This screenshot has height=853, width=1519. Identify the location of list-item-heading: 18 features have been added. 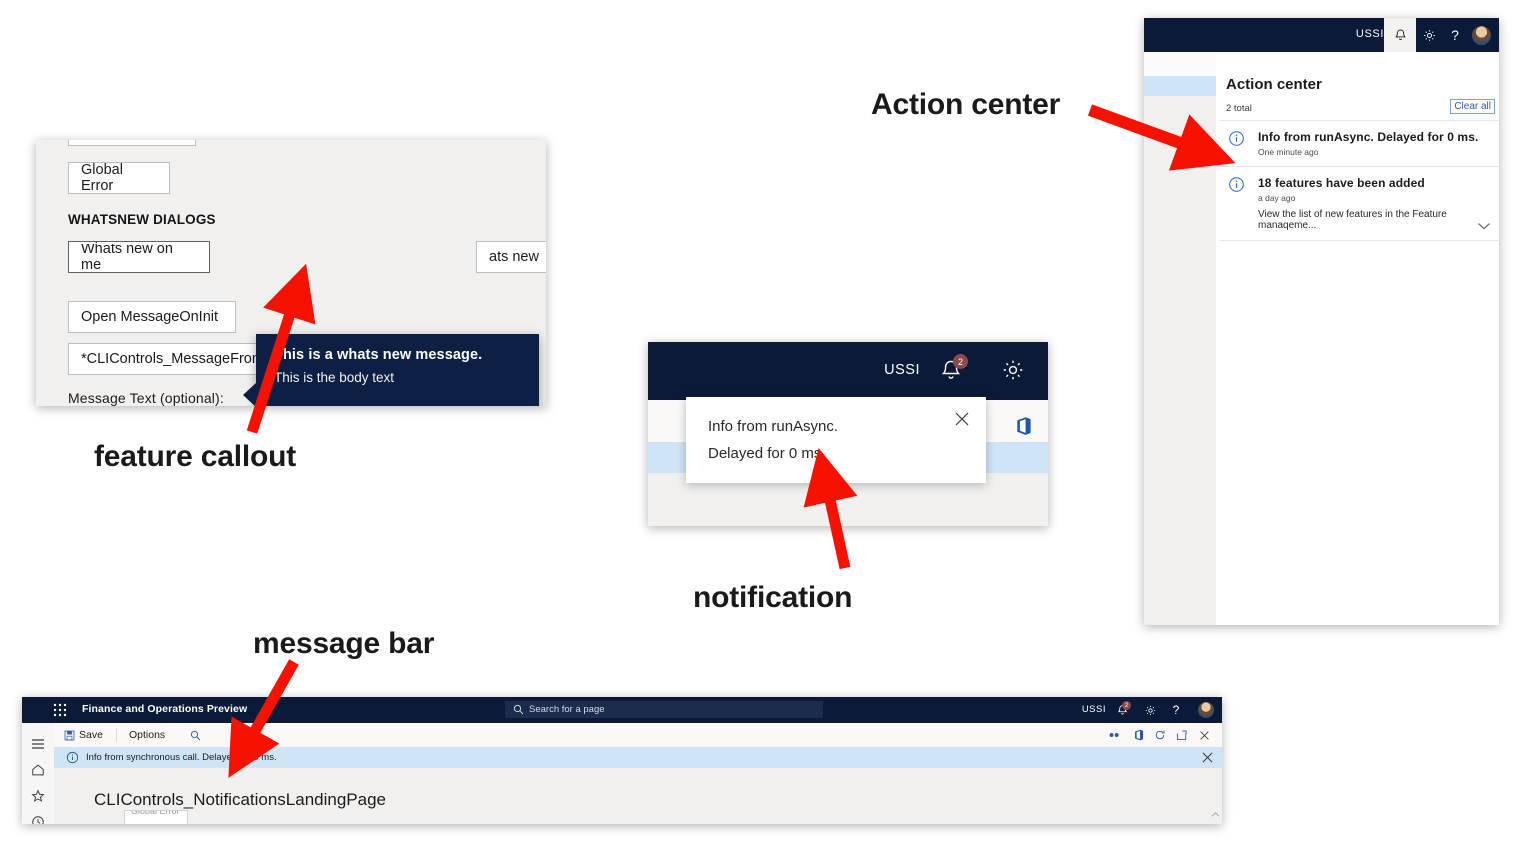
(1341, 183).